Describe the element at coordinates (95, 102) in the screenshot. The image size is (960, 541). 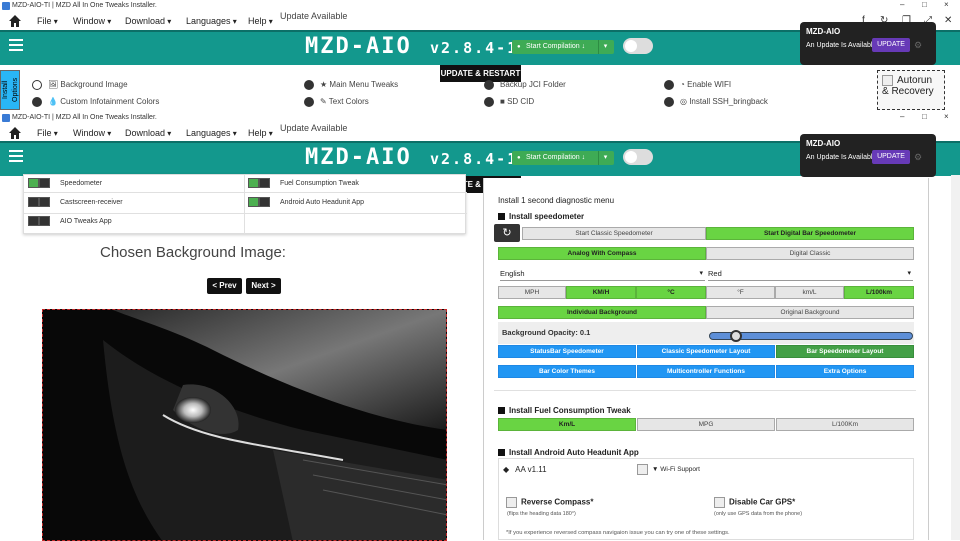
I see `option-custom-colors: 💧 Custom Infotainment Colors` at that location.